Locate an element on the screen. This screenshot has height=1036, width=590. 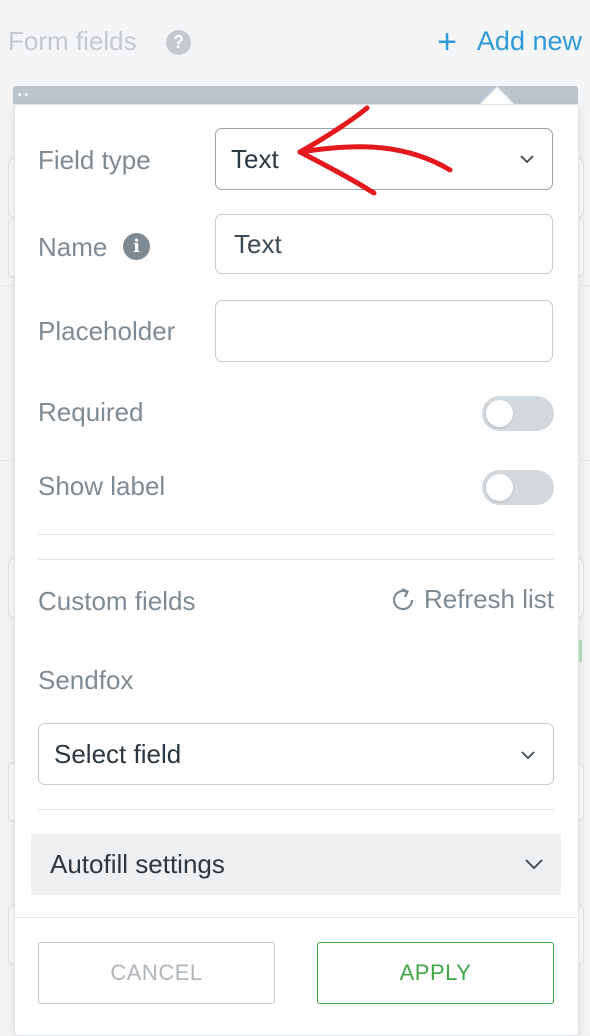
field-type-value: Text is located at coordinates (255, 158).